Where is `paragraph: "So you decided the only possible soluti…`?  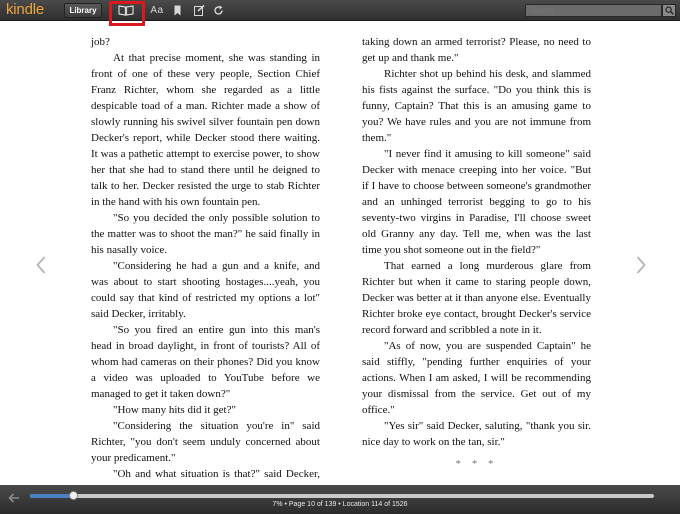
paragraph: "So you decided the only possible soluti… is located at coordinates (205, 234).